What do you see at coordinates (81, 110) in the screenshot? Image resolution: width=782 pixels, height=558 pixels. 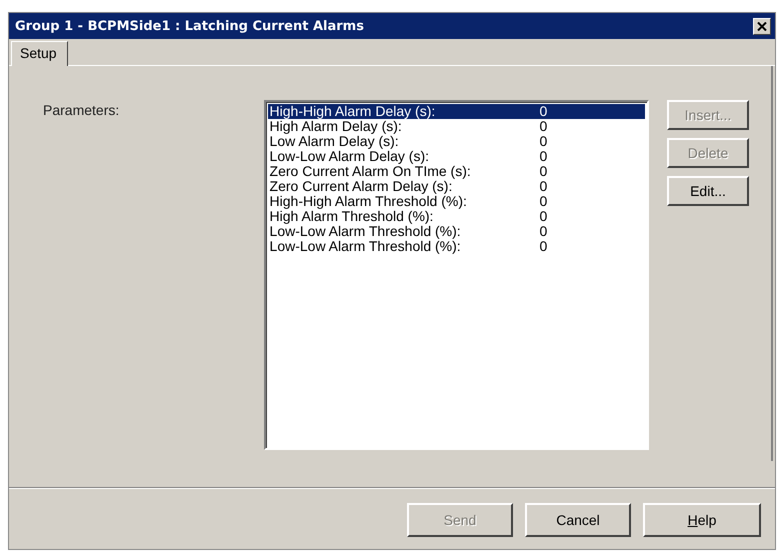 I see `parameters-label: Parameters:` at bounding box center [81, 110].